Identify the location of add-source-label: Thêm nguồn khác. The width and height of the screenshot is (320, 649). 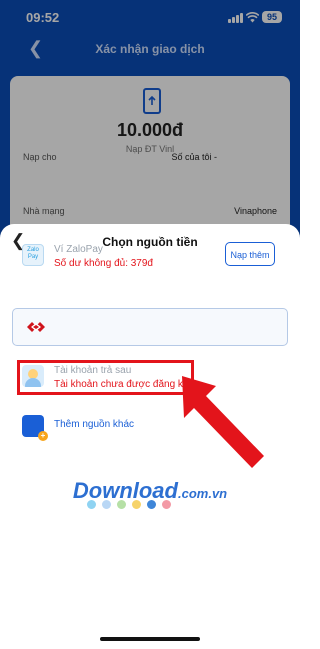
(94, 424).